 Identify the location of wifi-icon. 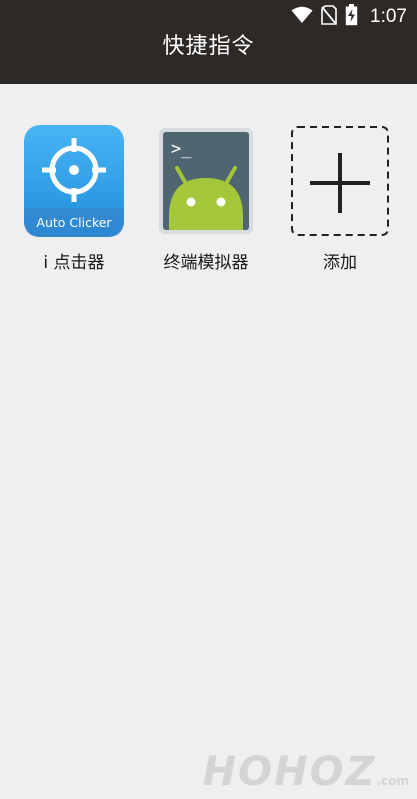
(302, 17).